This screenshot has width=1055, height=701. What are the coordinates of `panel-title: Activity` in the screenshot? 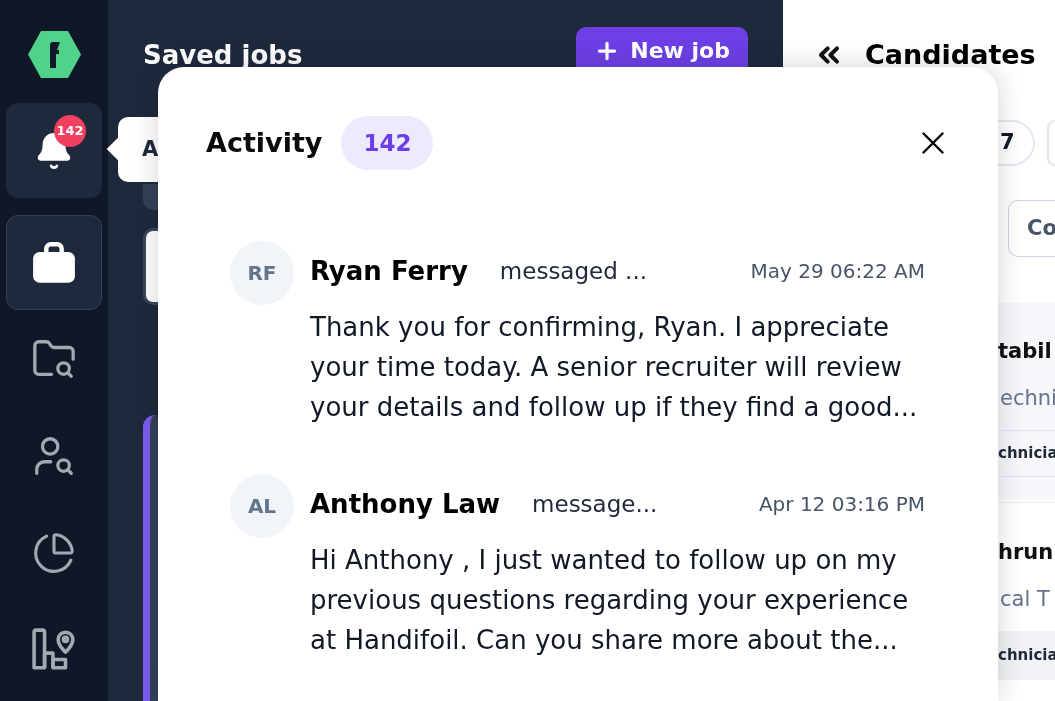 It's located at (264, 143).